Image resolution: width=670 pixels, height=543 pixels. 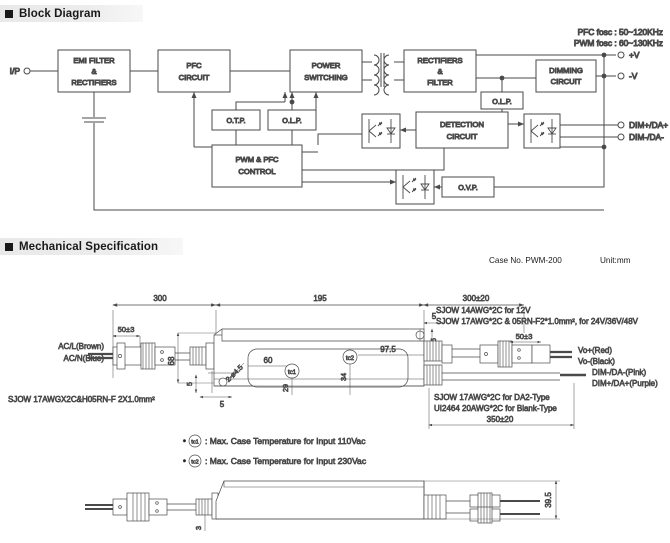 What do you see at coordinates (618, 43) in the screenshot?
I see `pwm-fosc-note: PWM fosc : 60~130KHz` at bounding box center [618, 43].